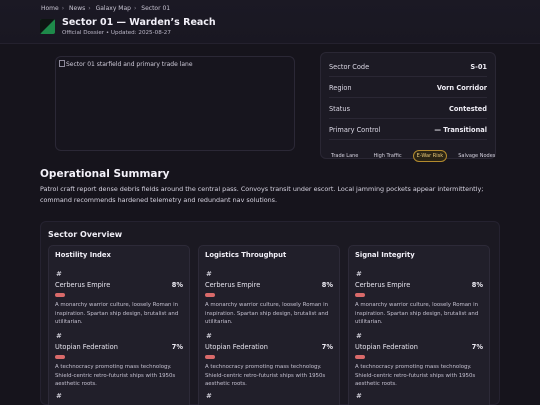 Image resolution: width=540 pixels, height=405 pixels. I want to click on breadcrumb-current: Sector 01, so click(156, 8).